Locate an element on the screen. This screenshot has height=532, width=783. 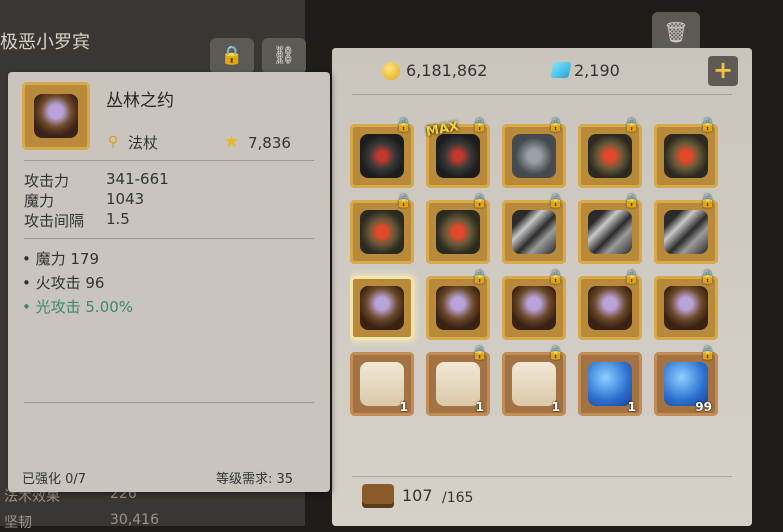
item-type: 法杖 is located at coordinates (143, 143).